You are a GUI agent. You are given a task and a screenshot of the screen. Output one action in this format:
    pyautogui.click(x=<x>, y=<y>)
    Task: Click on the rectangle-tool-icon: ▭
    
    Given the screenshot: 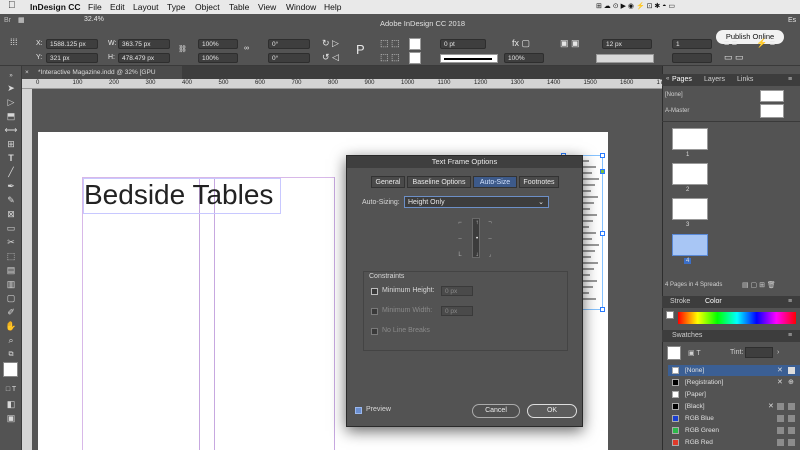 What is the action you would take?
    pyautogui.click(x=11, y=228)
    